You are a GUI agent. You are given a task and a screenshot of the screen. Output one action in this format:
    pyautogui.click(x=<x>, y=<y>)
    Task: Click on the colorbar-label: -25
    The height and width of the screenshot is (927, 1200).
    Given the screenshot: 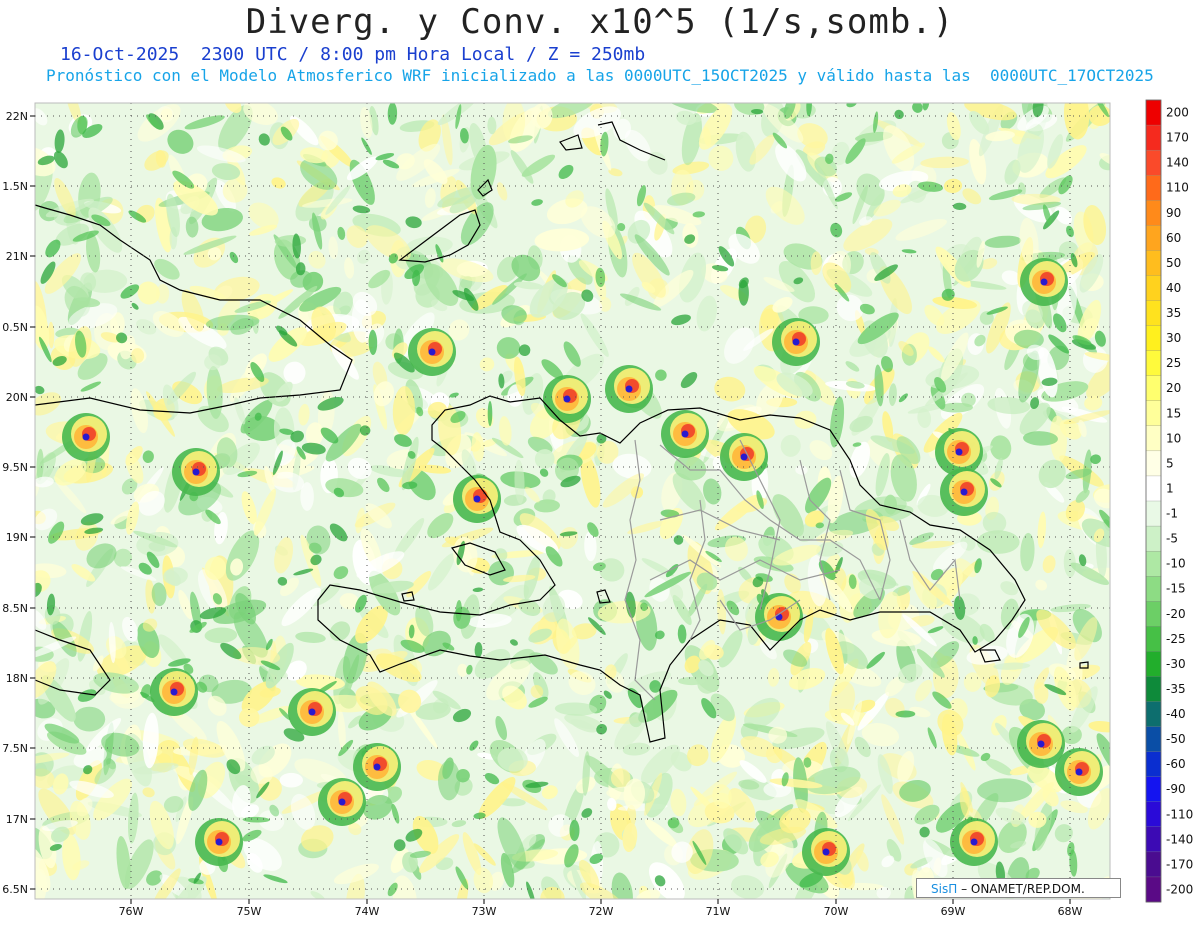 What is the action you would take?
    pyautogui.click(x=1176, y=639)
    